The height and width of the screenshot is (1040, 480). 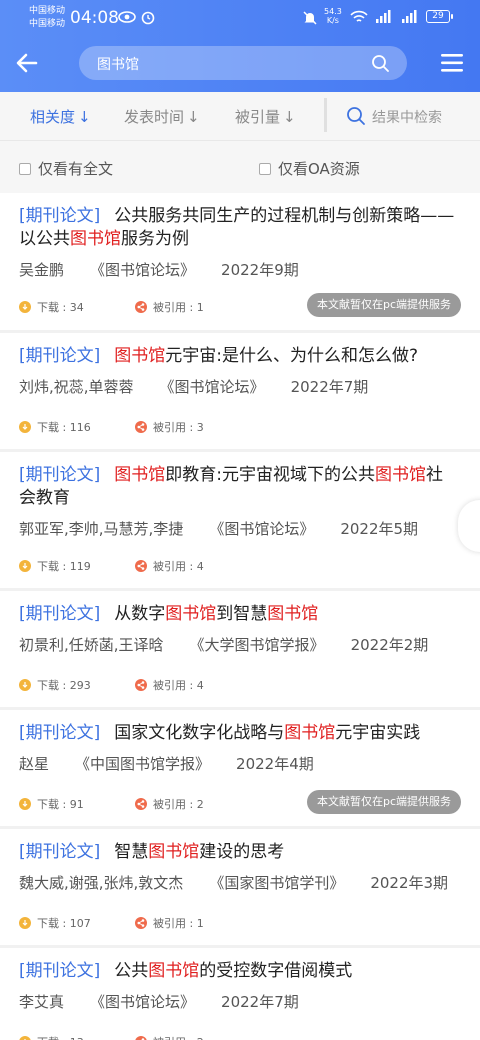 I want to click on search-in-results-button: 结果中检索, so click(x=394, y=116).